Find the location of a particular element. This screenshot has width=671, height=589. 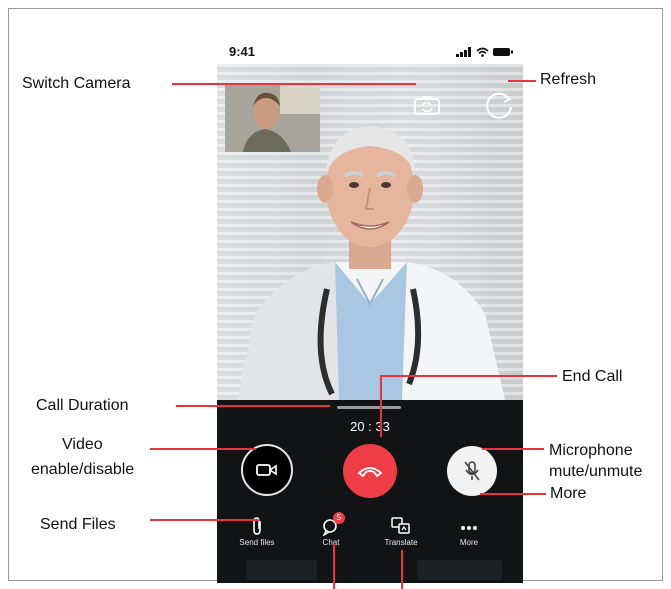

annotation-line-video is located at coordinates (203, 449).